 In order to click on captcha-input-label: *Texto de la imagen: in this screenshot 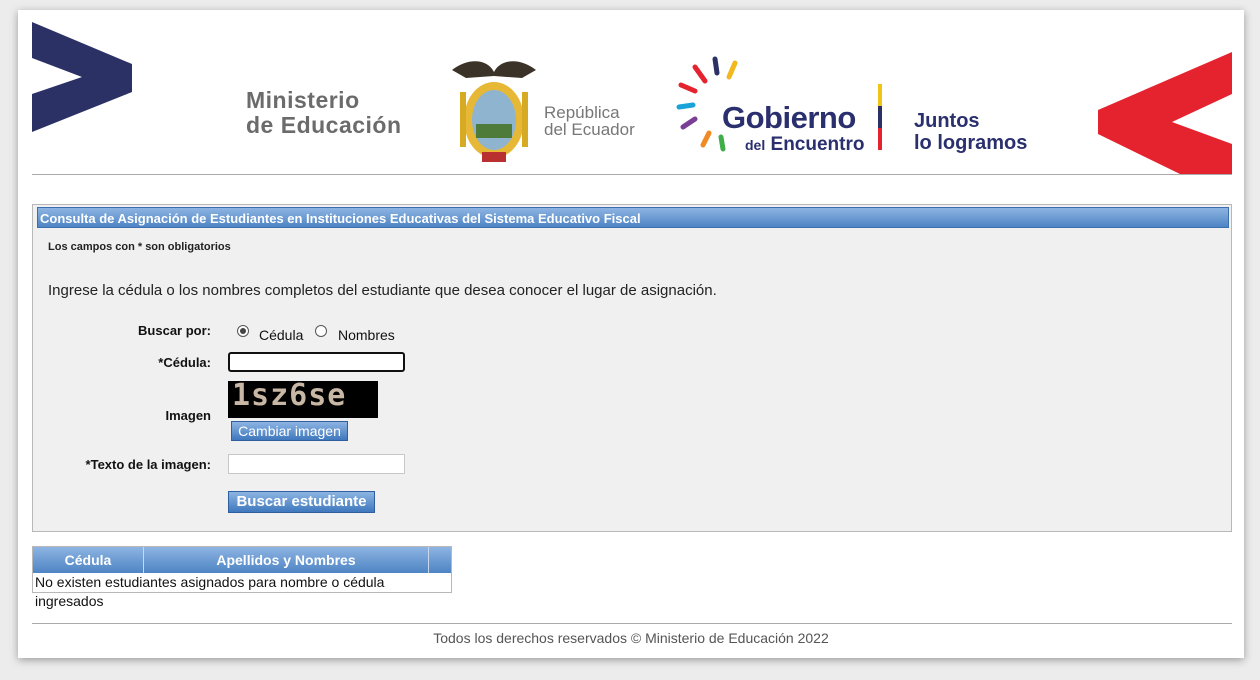, I will do `click(148, 464)`.